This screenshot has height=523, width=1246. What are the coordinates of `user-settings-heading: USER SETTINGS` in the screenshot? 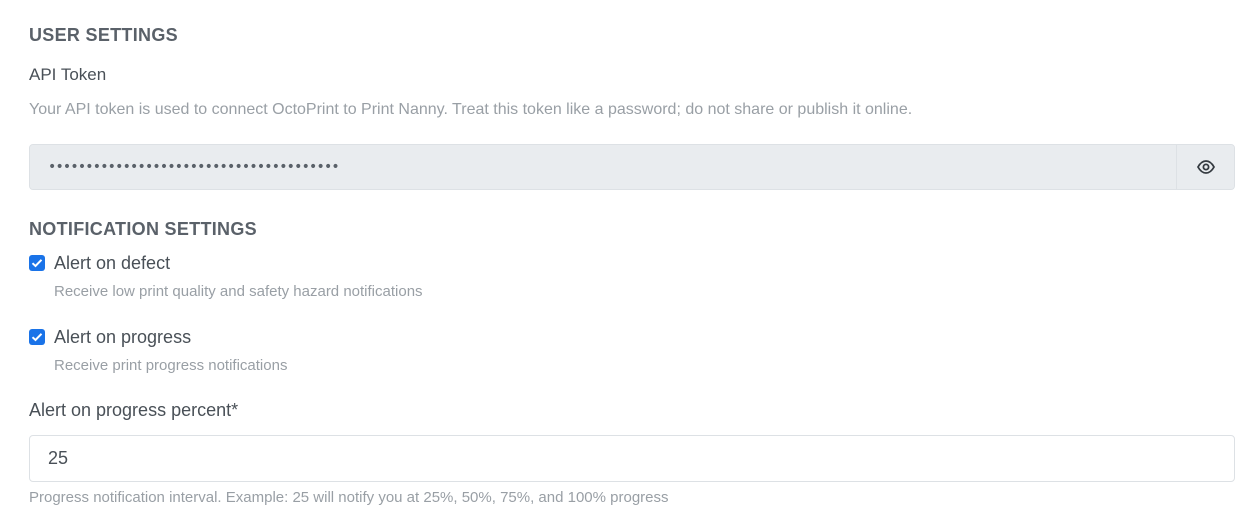 It's located at (103, 35).